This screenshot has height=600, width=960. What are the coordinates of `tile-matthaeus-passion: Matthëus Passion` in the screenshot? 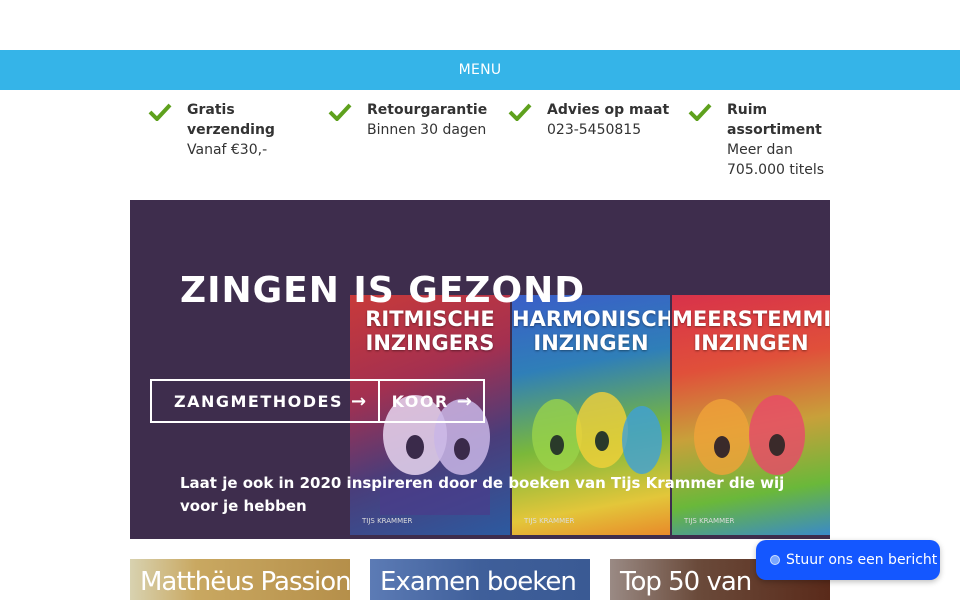 It's located at (240, 579).